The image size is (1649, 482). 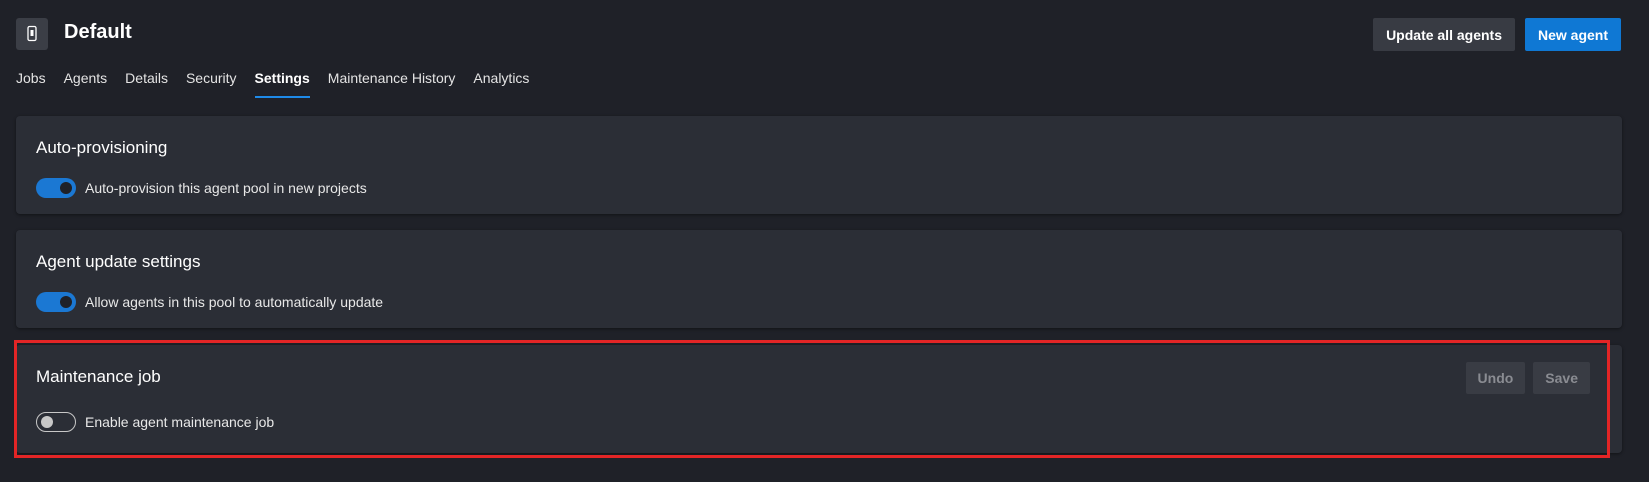 I want to click on auto-provision-toggle, so click(x=56, y=188).